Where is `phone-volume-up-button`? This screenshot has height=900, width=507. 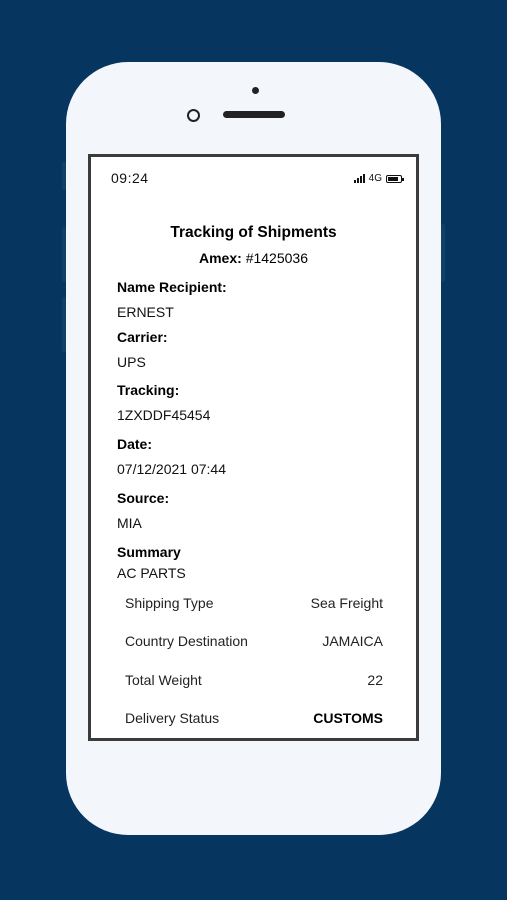 phone-volume-up-button is located at coordinates (64, 254).